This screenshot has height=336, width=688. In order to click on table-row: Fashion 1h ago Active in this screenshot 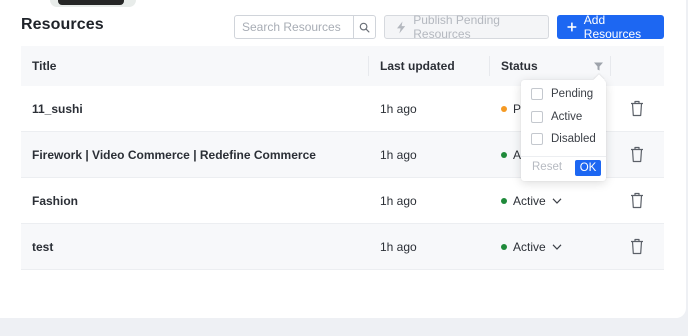, I will do `click(342, 201)`.